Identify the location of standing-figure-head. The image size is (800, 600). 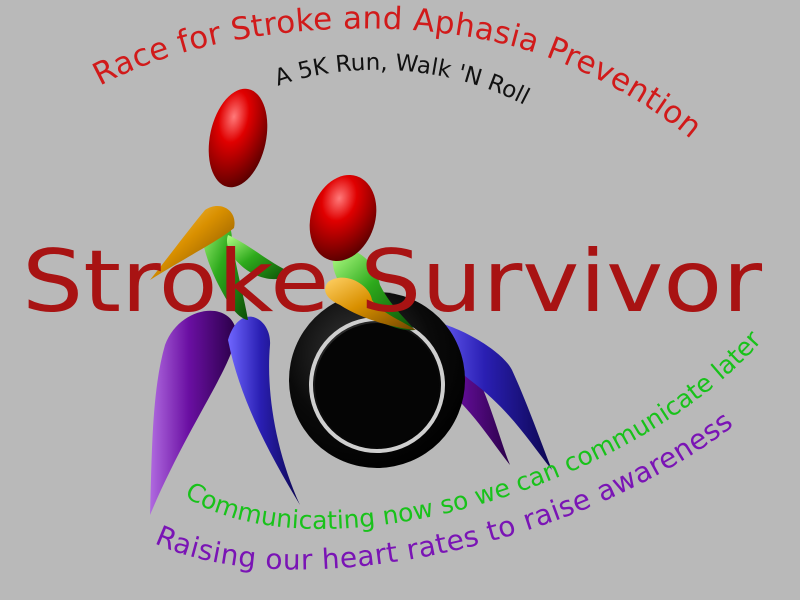
(238, 138).